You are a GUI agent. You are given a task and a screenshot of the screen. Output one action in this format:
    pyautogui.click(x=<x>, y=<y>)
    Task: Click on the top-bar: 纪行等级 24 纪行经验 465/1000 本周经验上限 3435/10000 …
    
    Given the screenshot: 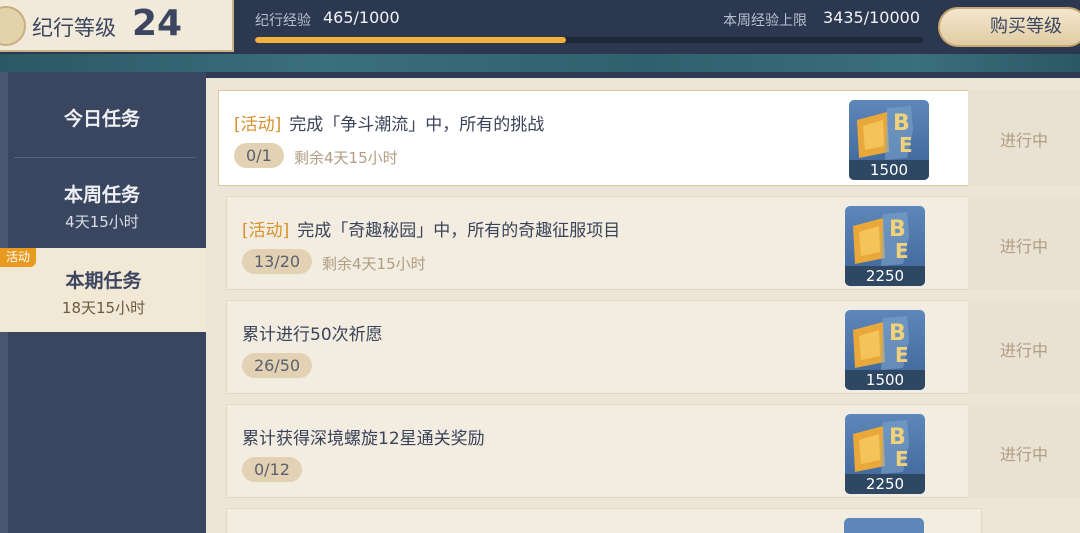 What is the action you would take?
    pyautogui.click(x=540, y=27)
    